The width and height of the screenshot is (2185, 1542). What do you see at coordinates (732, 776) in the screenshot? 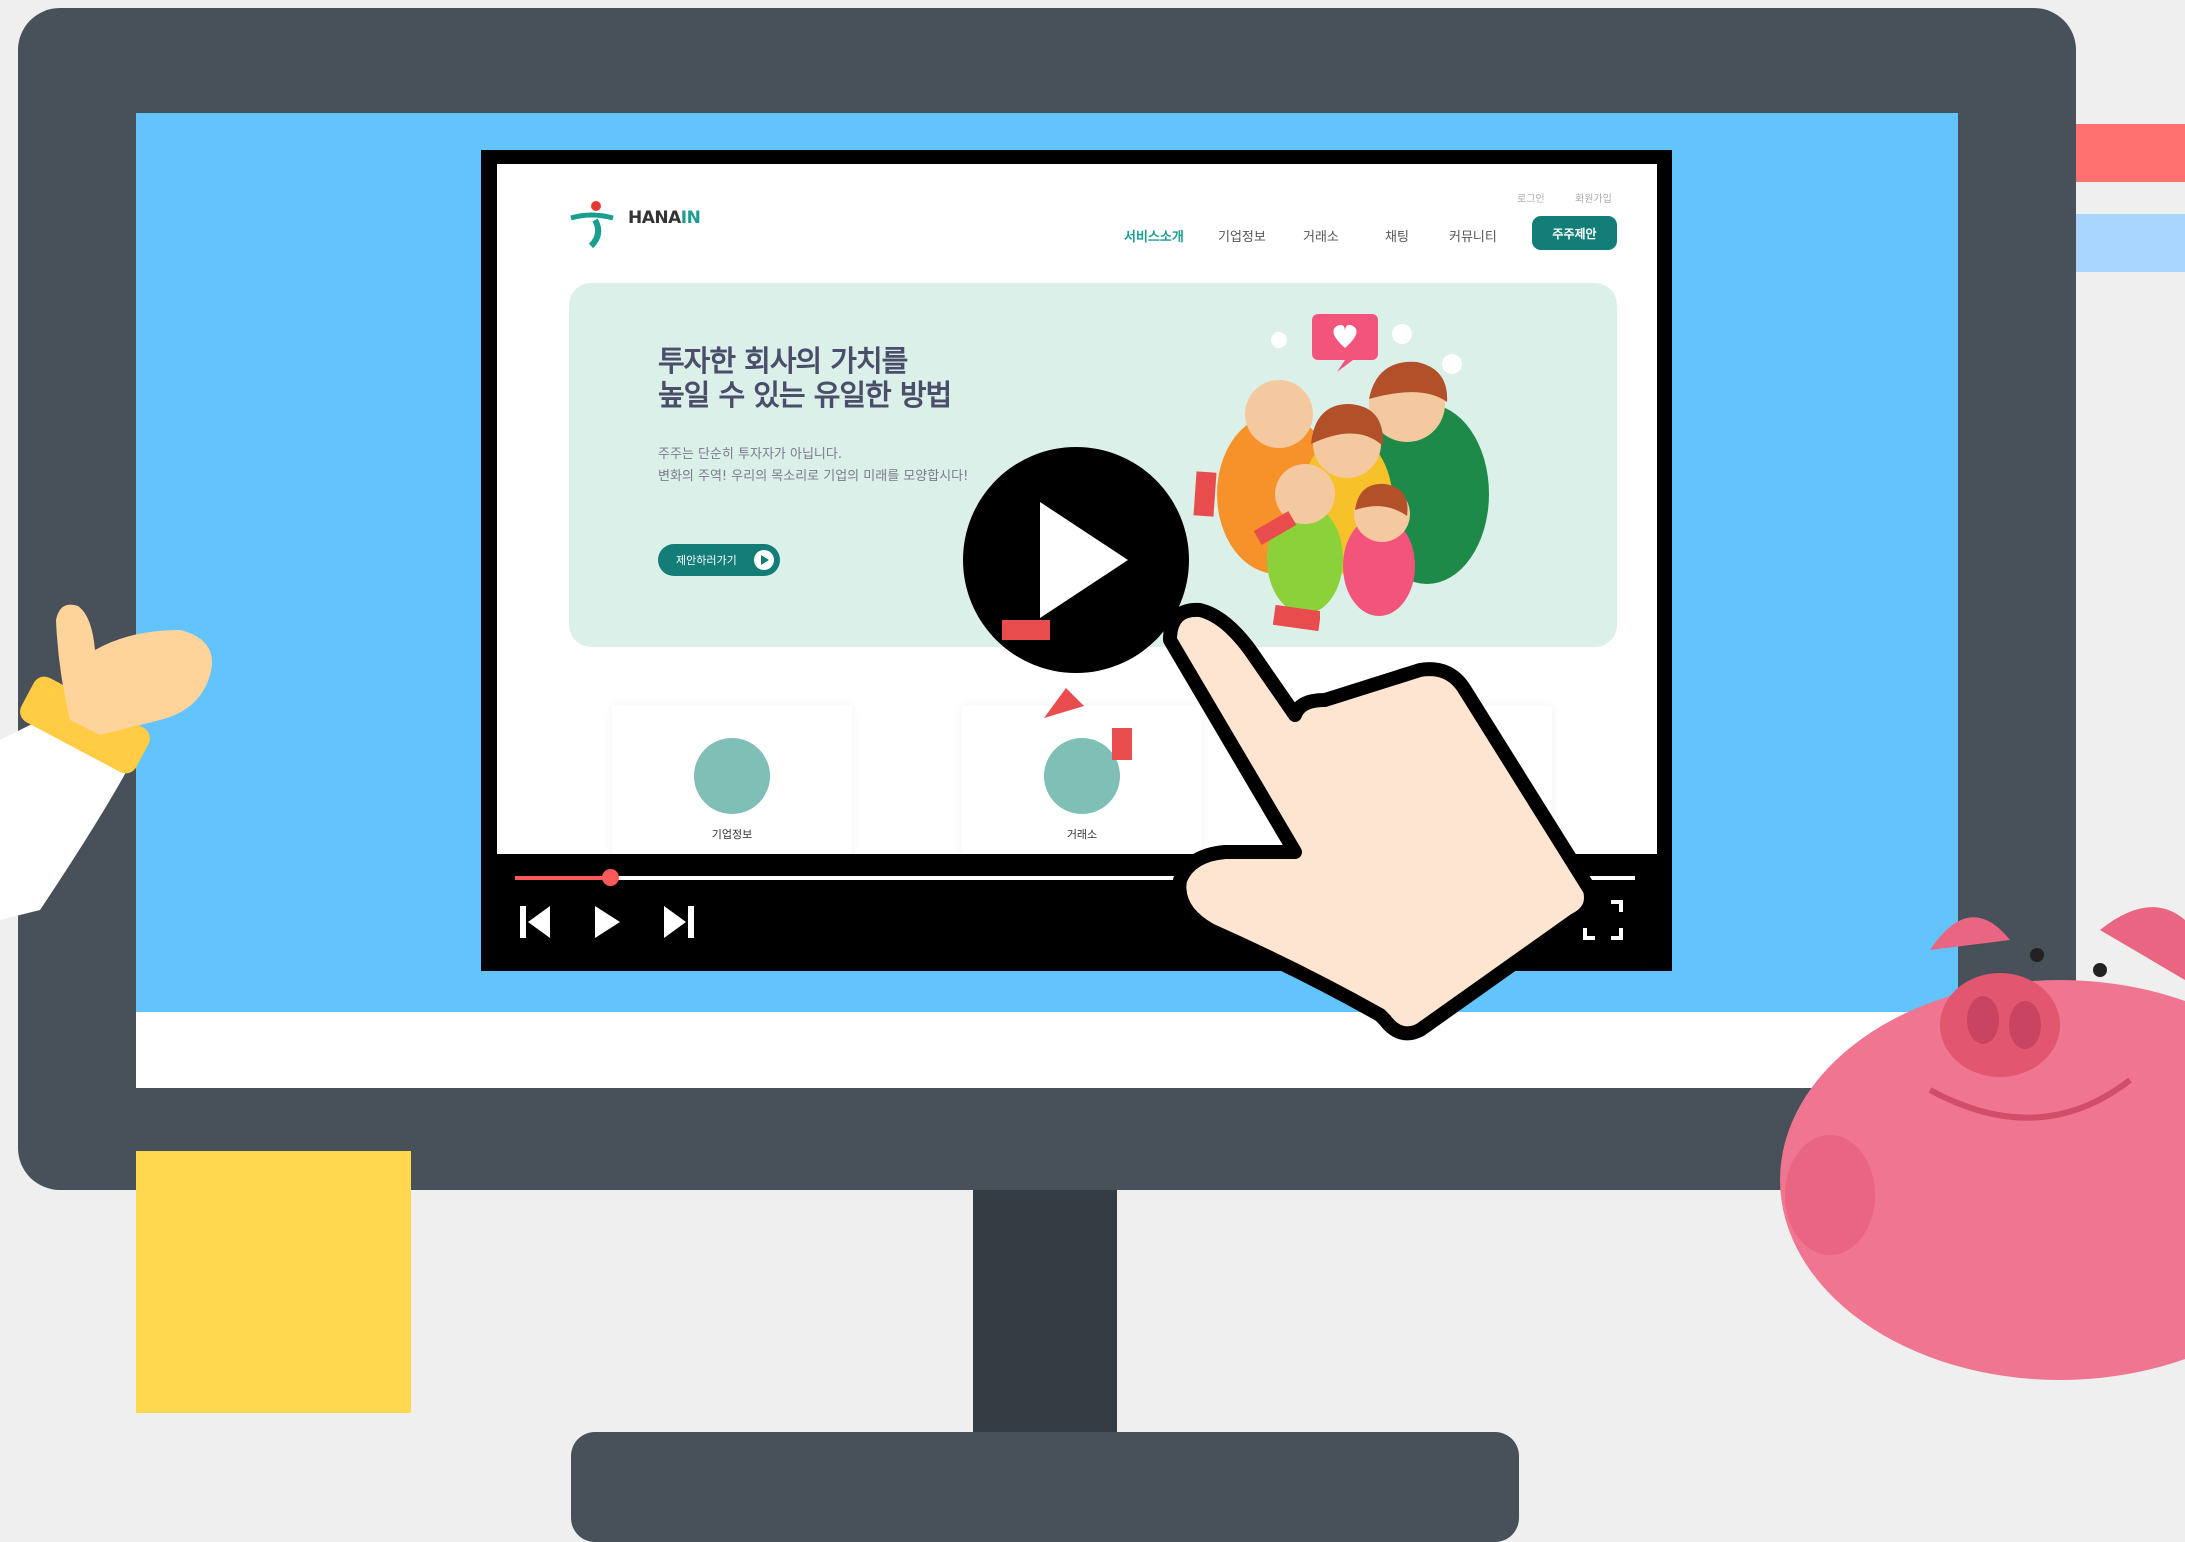
I see `company-info-icon` at bounding box center [732, 776].